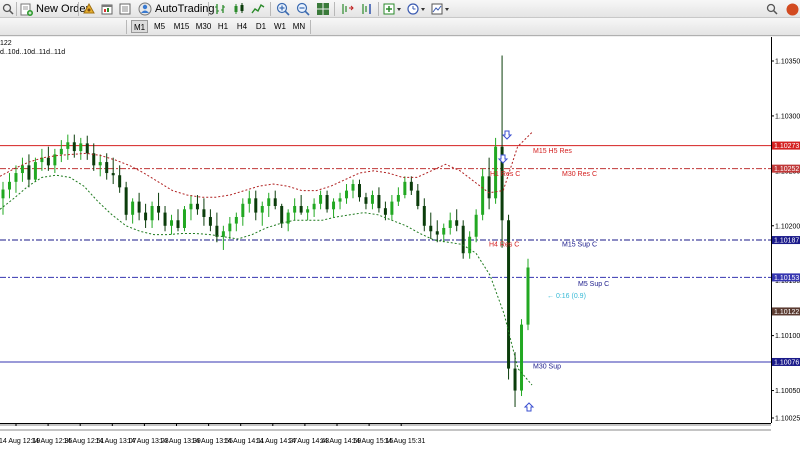  I want to click on tile-windows-icon, so click(323, 9).